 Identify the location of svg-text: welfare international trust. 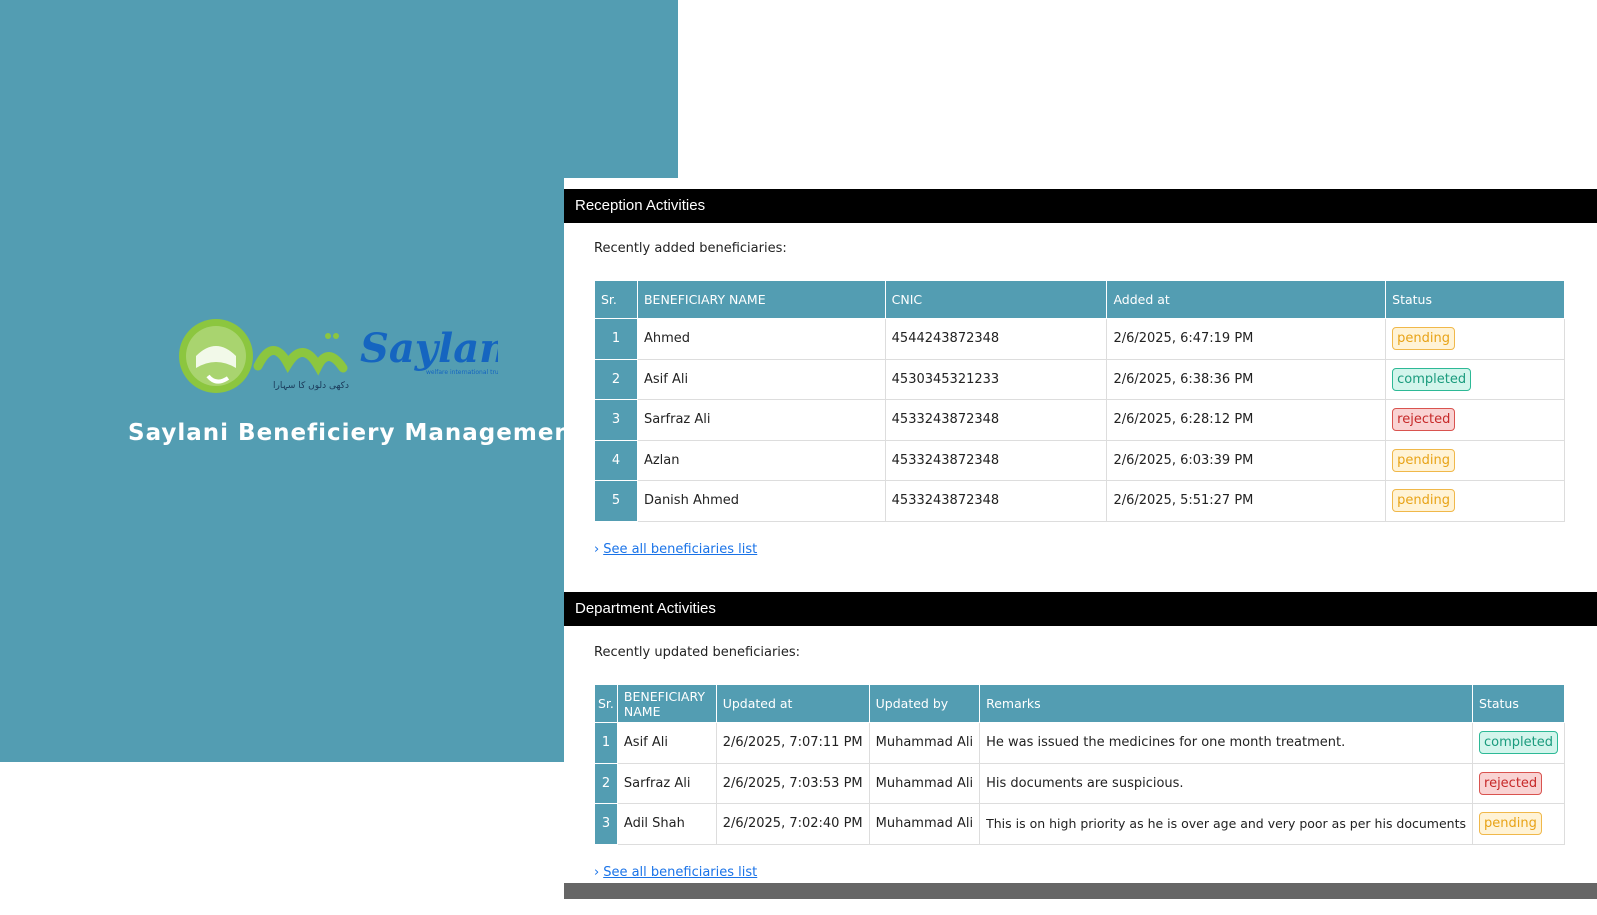
(462, 372).